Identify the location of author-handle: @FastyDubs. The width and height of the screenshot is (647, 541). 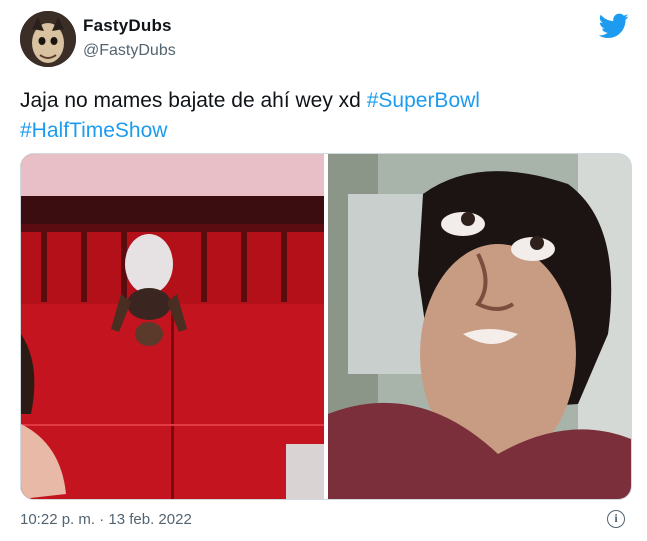
(129, 51).